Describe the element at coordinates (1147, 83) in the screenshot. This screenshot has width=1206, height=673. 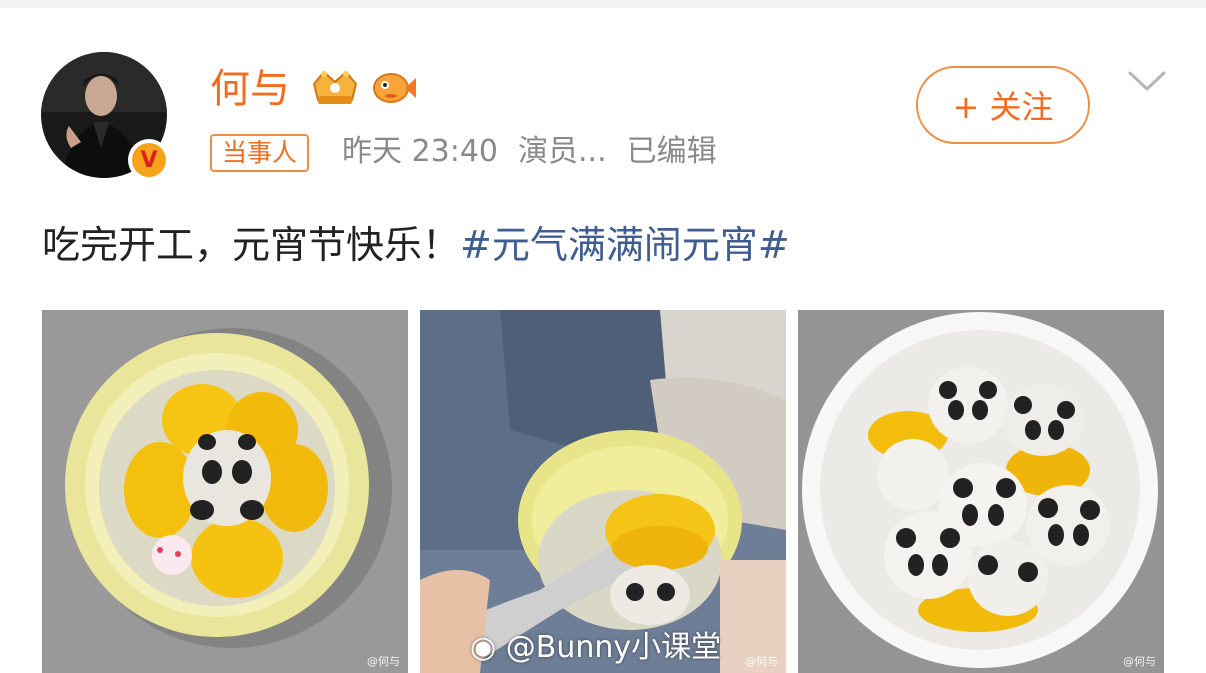
I see `chevron-down-icon` at that location.